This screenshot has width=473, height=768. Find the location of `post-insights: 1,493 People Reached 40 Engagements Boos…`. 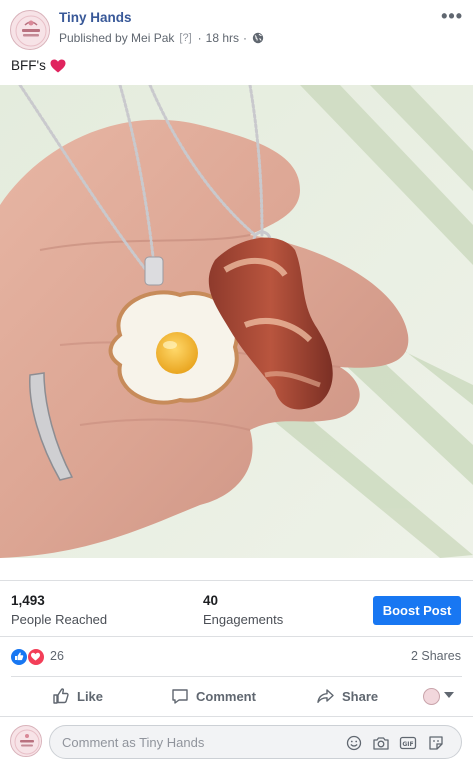

post-insights: 1,493 People Reached 40 Engagements Boos… is located at coordinates (236, 608).